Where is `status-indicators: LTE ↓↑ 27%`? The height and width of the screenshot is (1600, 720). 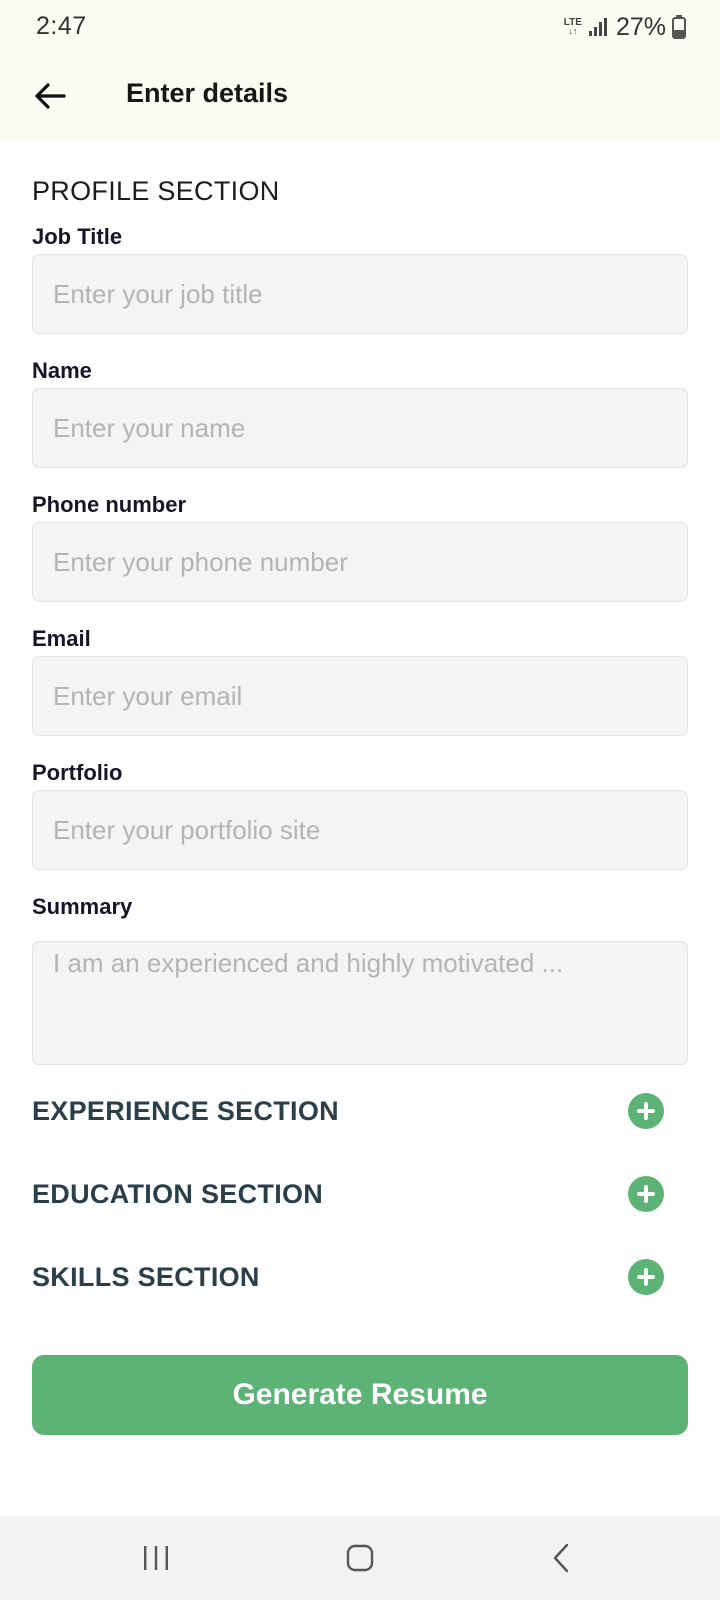
status-indicators: LTE ↓↑ 27% is located at coordinates (625, 27).